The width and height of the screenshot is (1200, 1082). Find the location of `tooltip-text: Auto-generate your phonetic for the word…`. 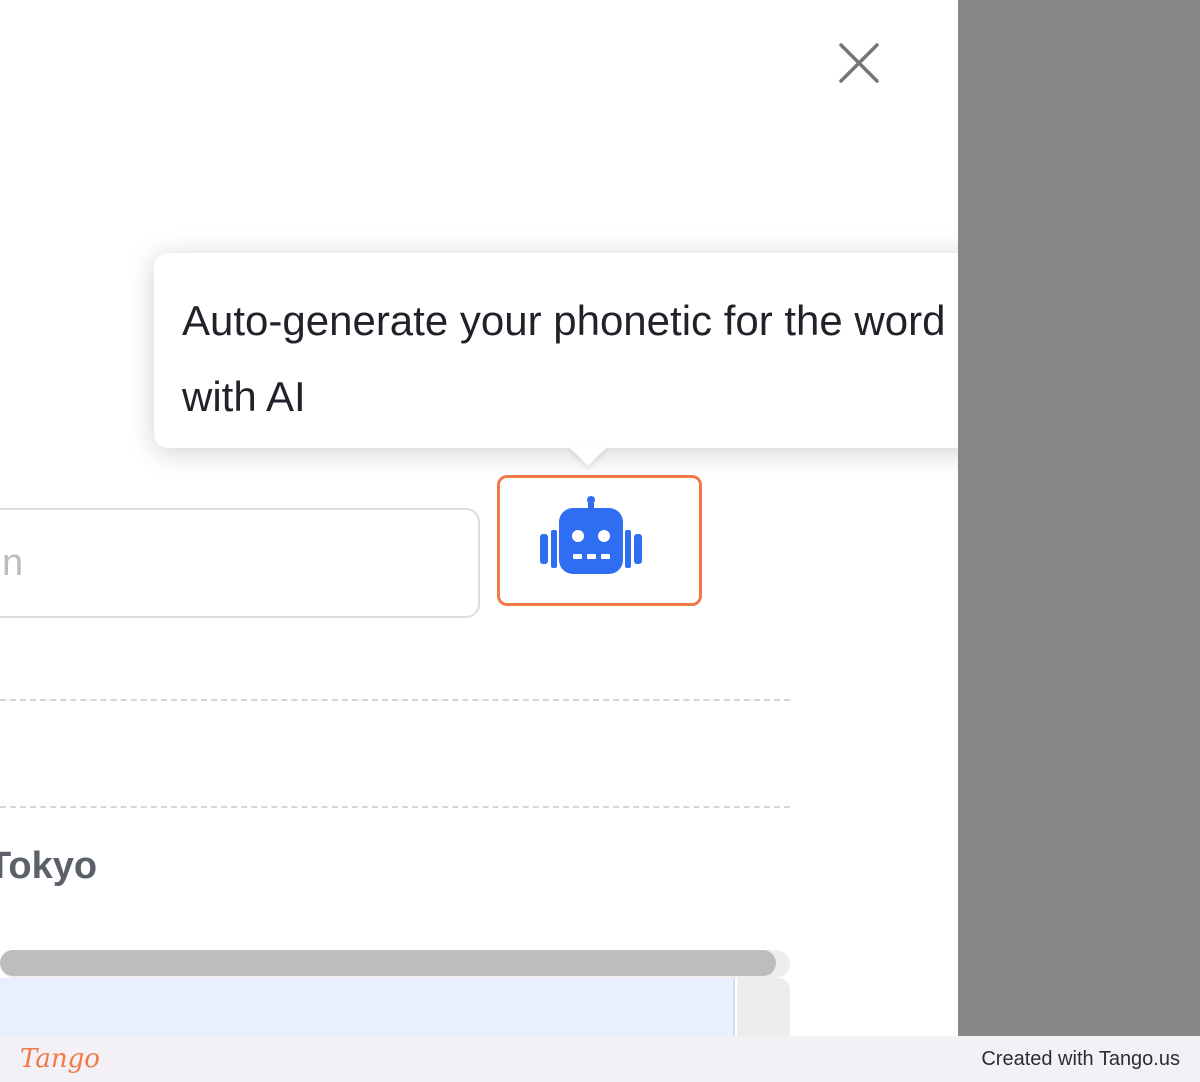

tooltip-text: Auto-generate your phonetic for the word… is located at coordinates (564, 358).